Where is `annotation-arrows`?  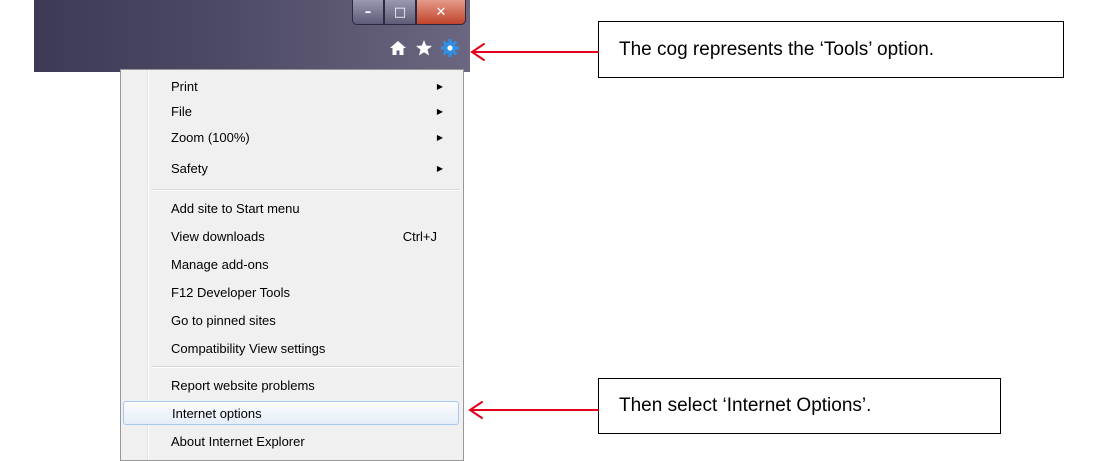
annotation-arrows is located at coordinates (533, 231).